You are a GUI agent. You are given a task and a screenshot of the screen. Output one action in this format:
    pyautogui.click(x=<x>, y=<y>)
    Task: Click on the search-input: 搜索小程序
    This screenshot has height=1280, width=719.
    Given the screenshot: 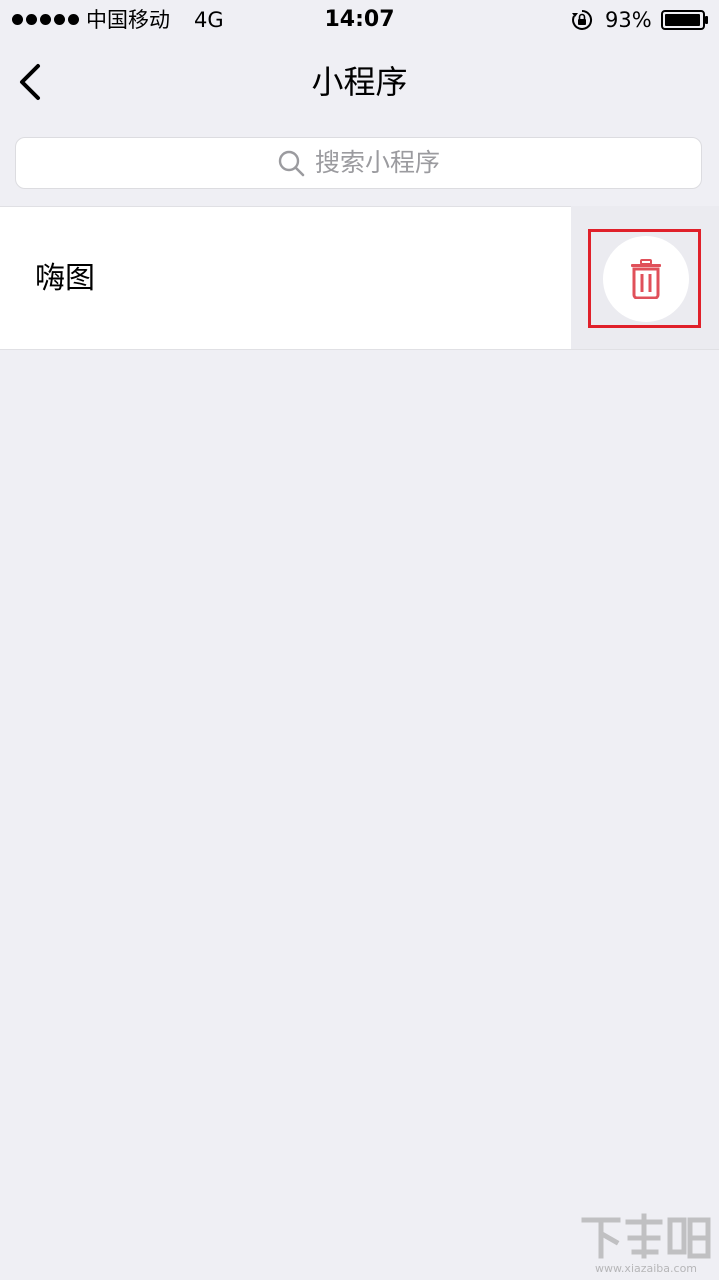 What is the action you would take?
    pyautogui.click(x=358, y=163)
    